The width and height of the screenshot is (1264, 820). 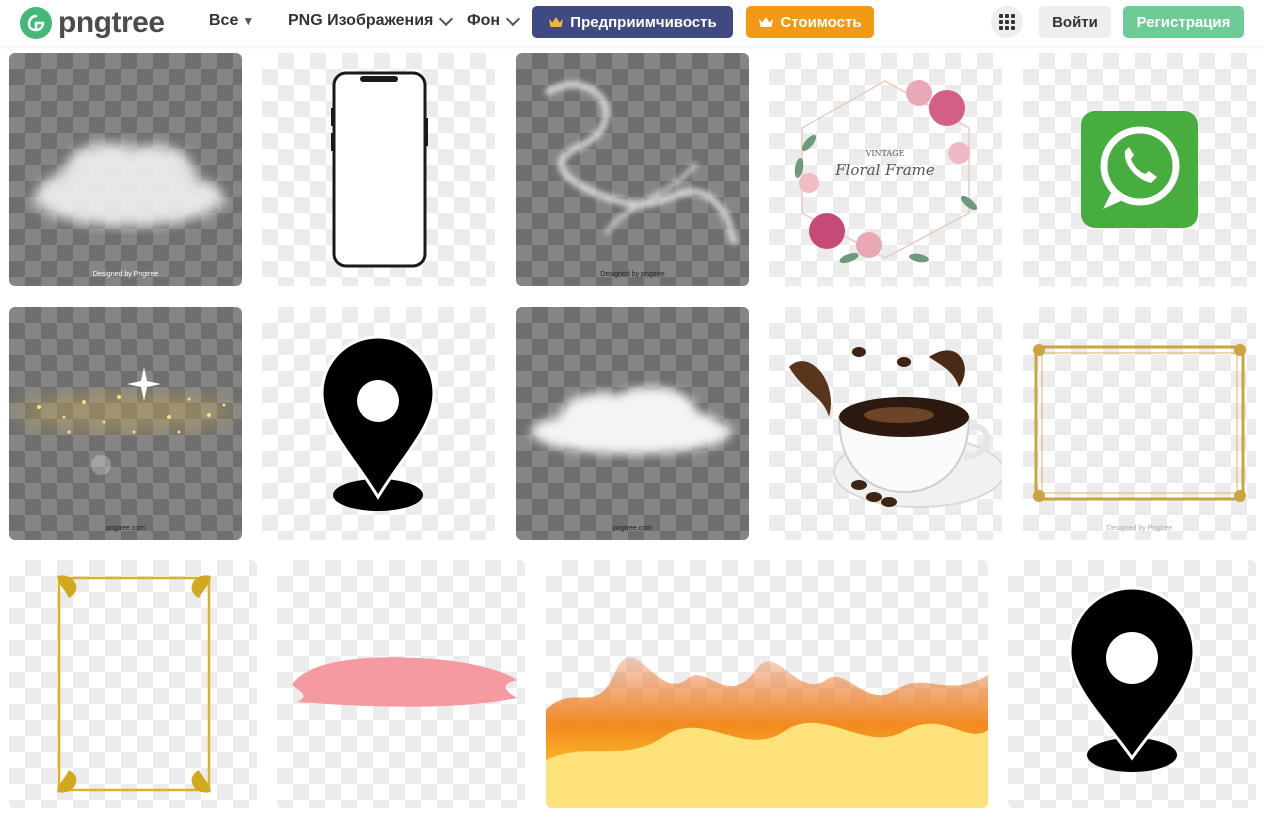 I want to click on floral-frame-image: VINTAGE Floral Frame, so click(x=886, y=172).